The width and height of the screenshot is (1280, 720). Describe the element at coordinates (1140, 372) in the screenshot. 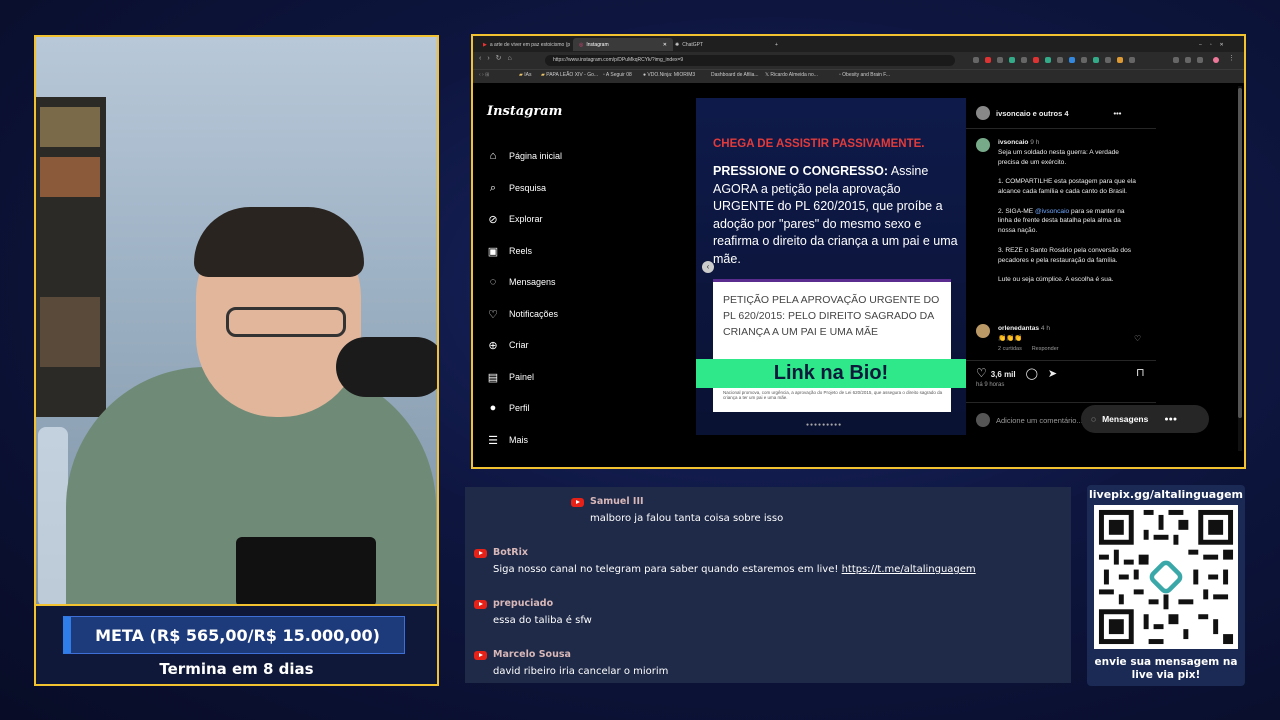

I see `save-icon: ⊓` at that location.